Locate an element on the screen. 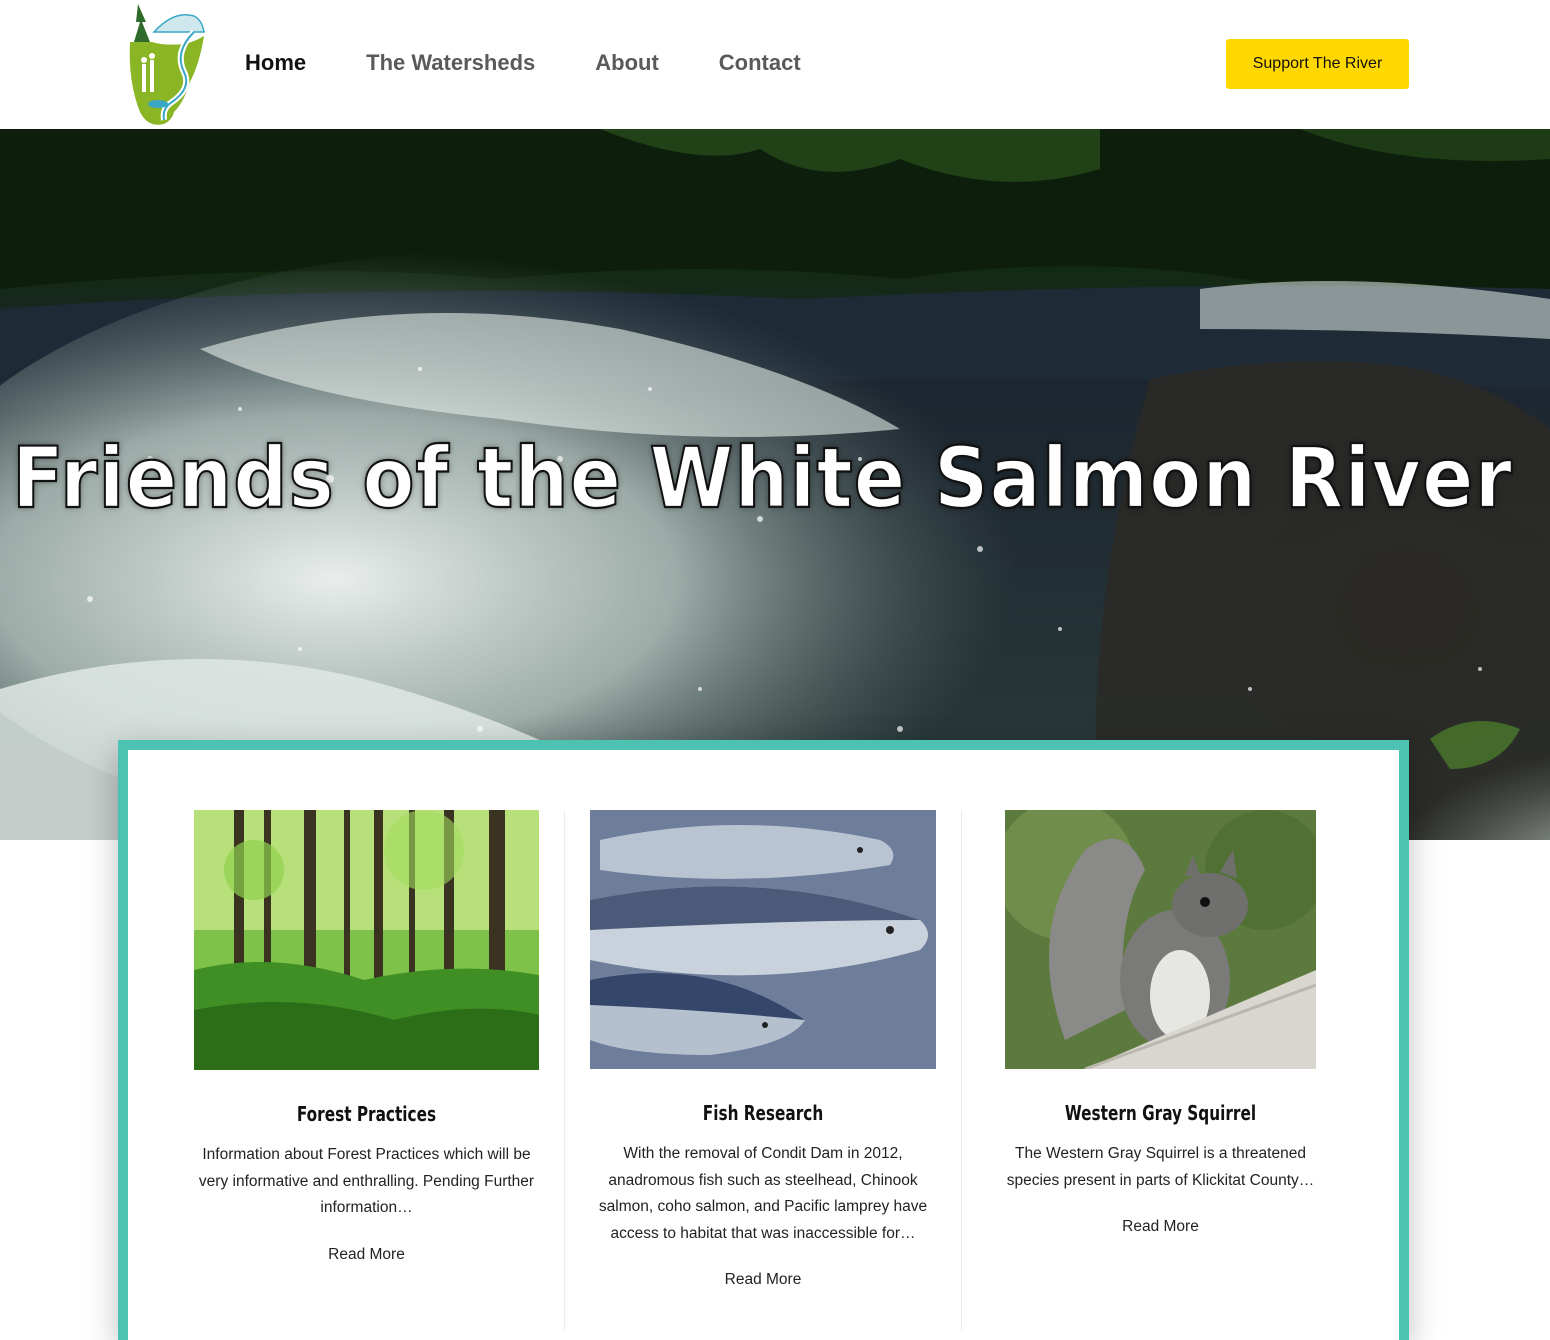 This screenshot has height=1340, width=1550. card-title: Fish Research is located at coordinates (763, 1113).